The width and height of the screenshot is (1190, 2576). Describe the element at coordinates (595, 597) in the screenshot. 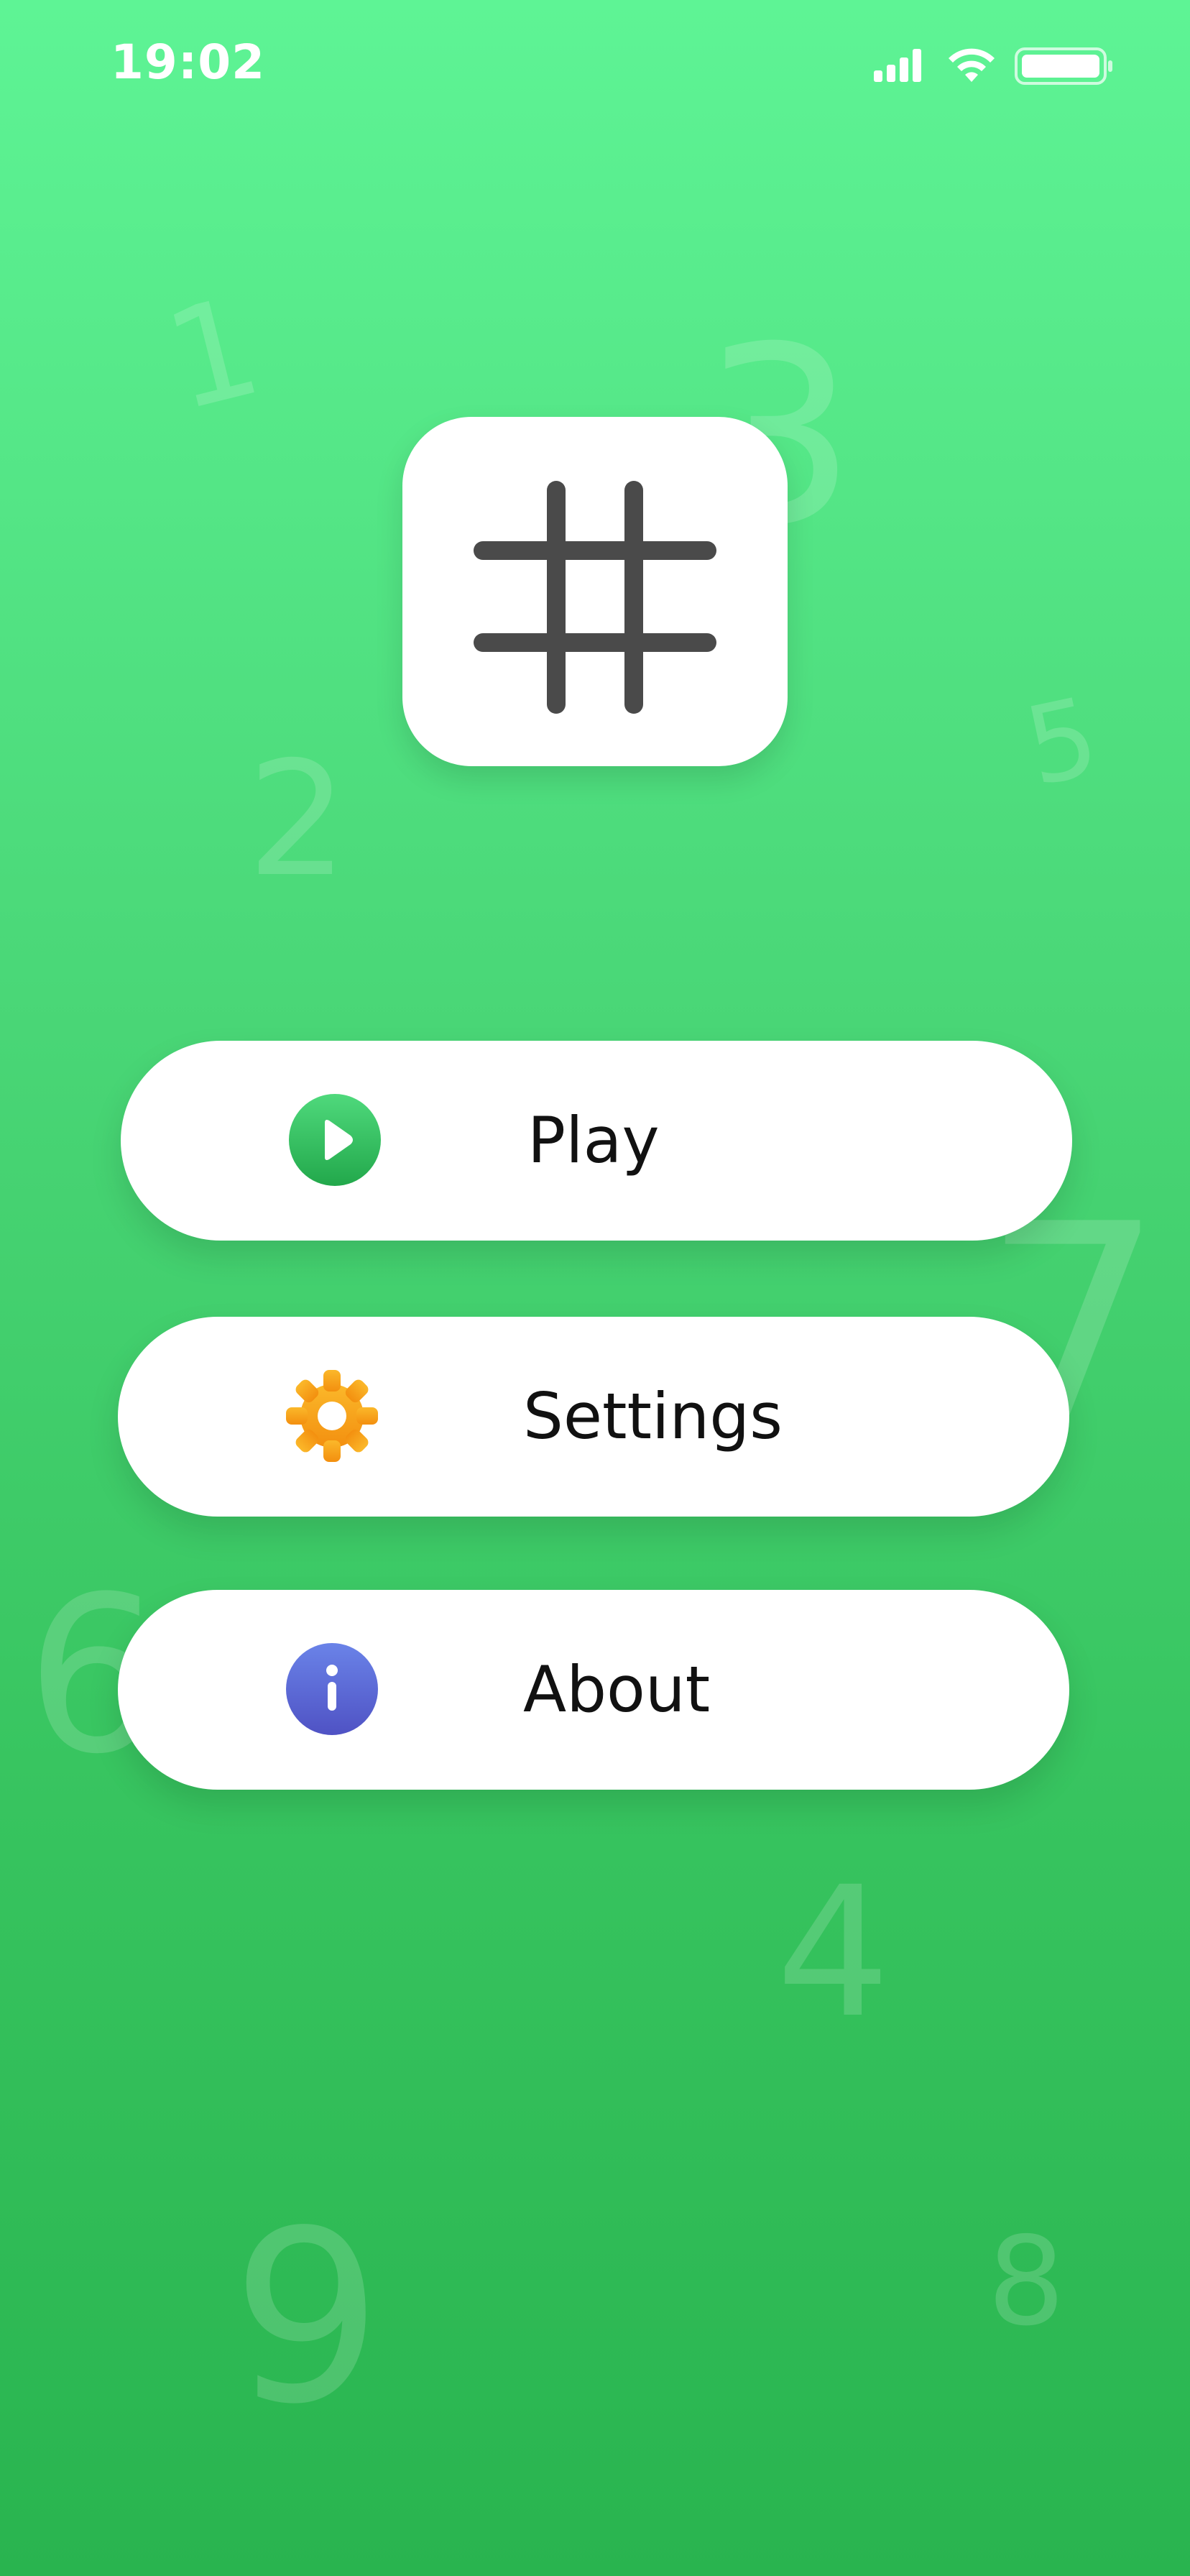

I see `hash-grid-icon` at that location.